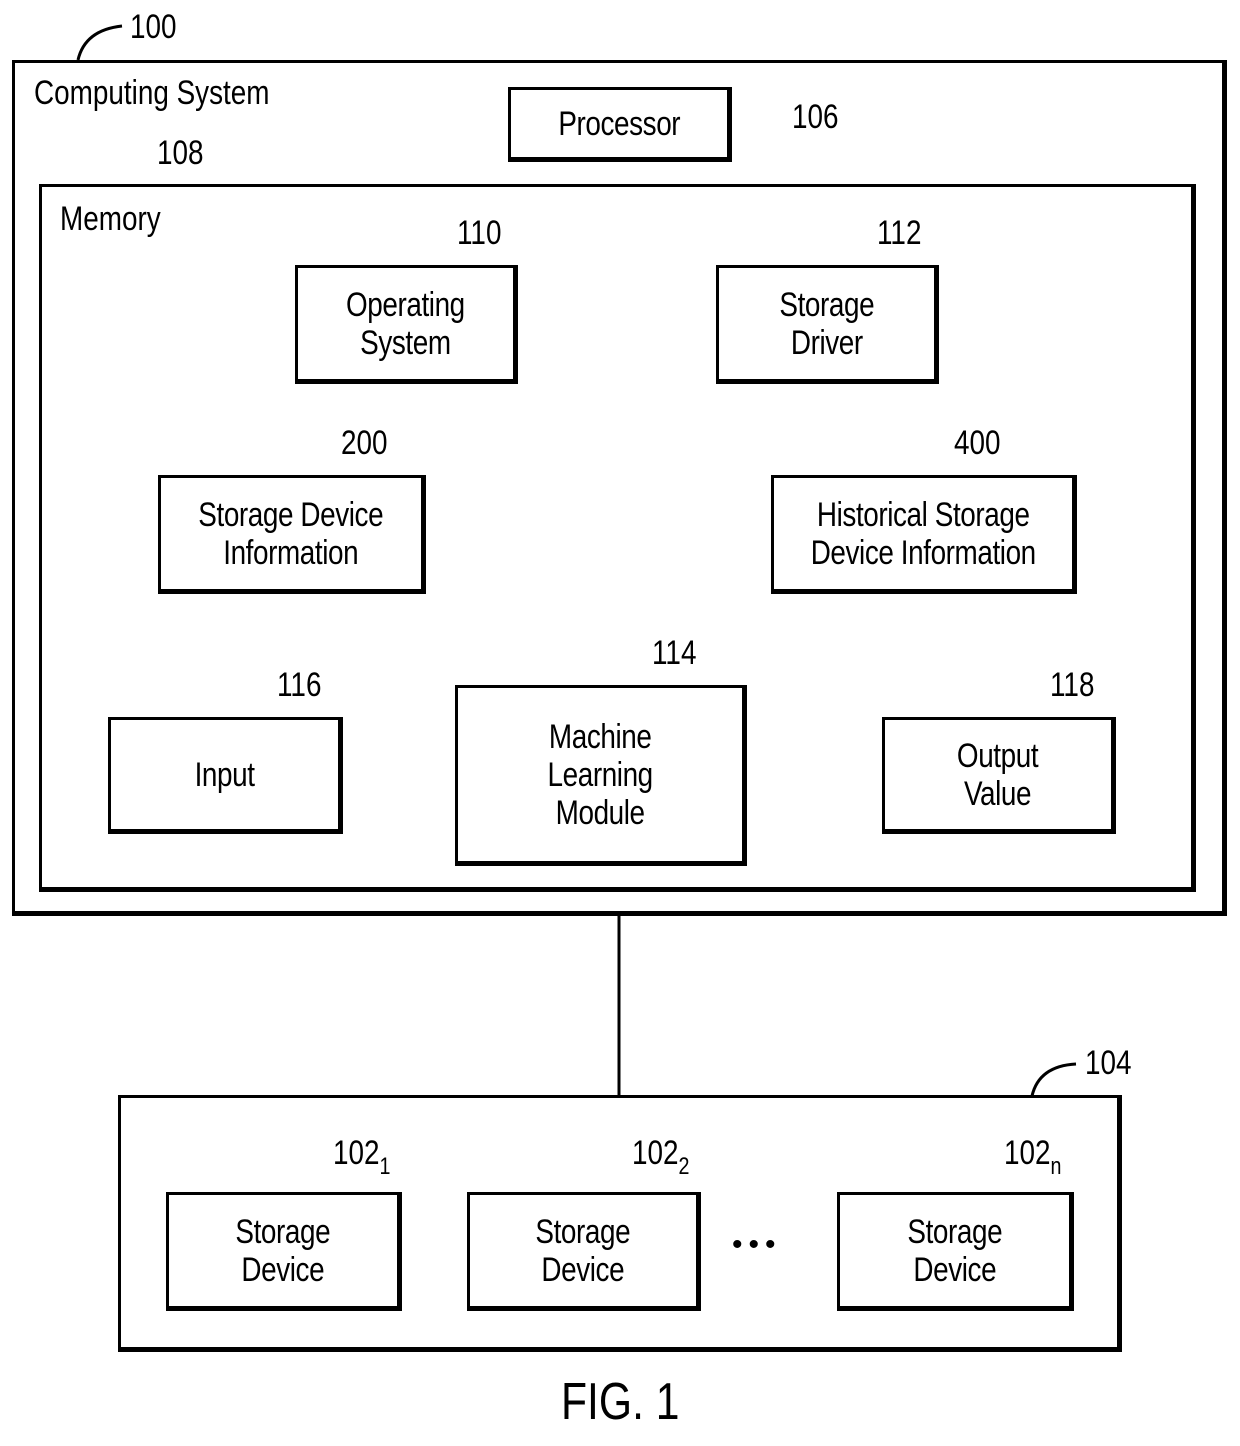 This screenshot has width=1240, height=1446. I want to click on output-value-label: Output Value, so click(998, 774).